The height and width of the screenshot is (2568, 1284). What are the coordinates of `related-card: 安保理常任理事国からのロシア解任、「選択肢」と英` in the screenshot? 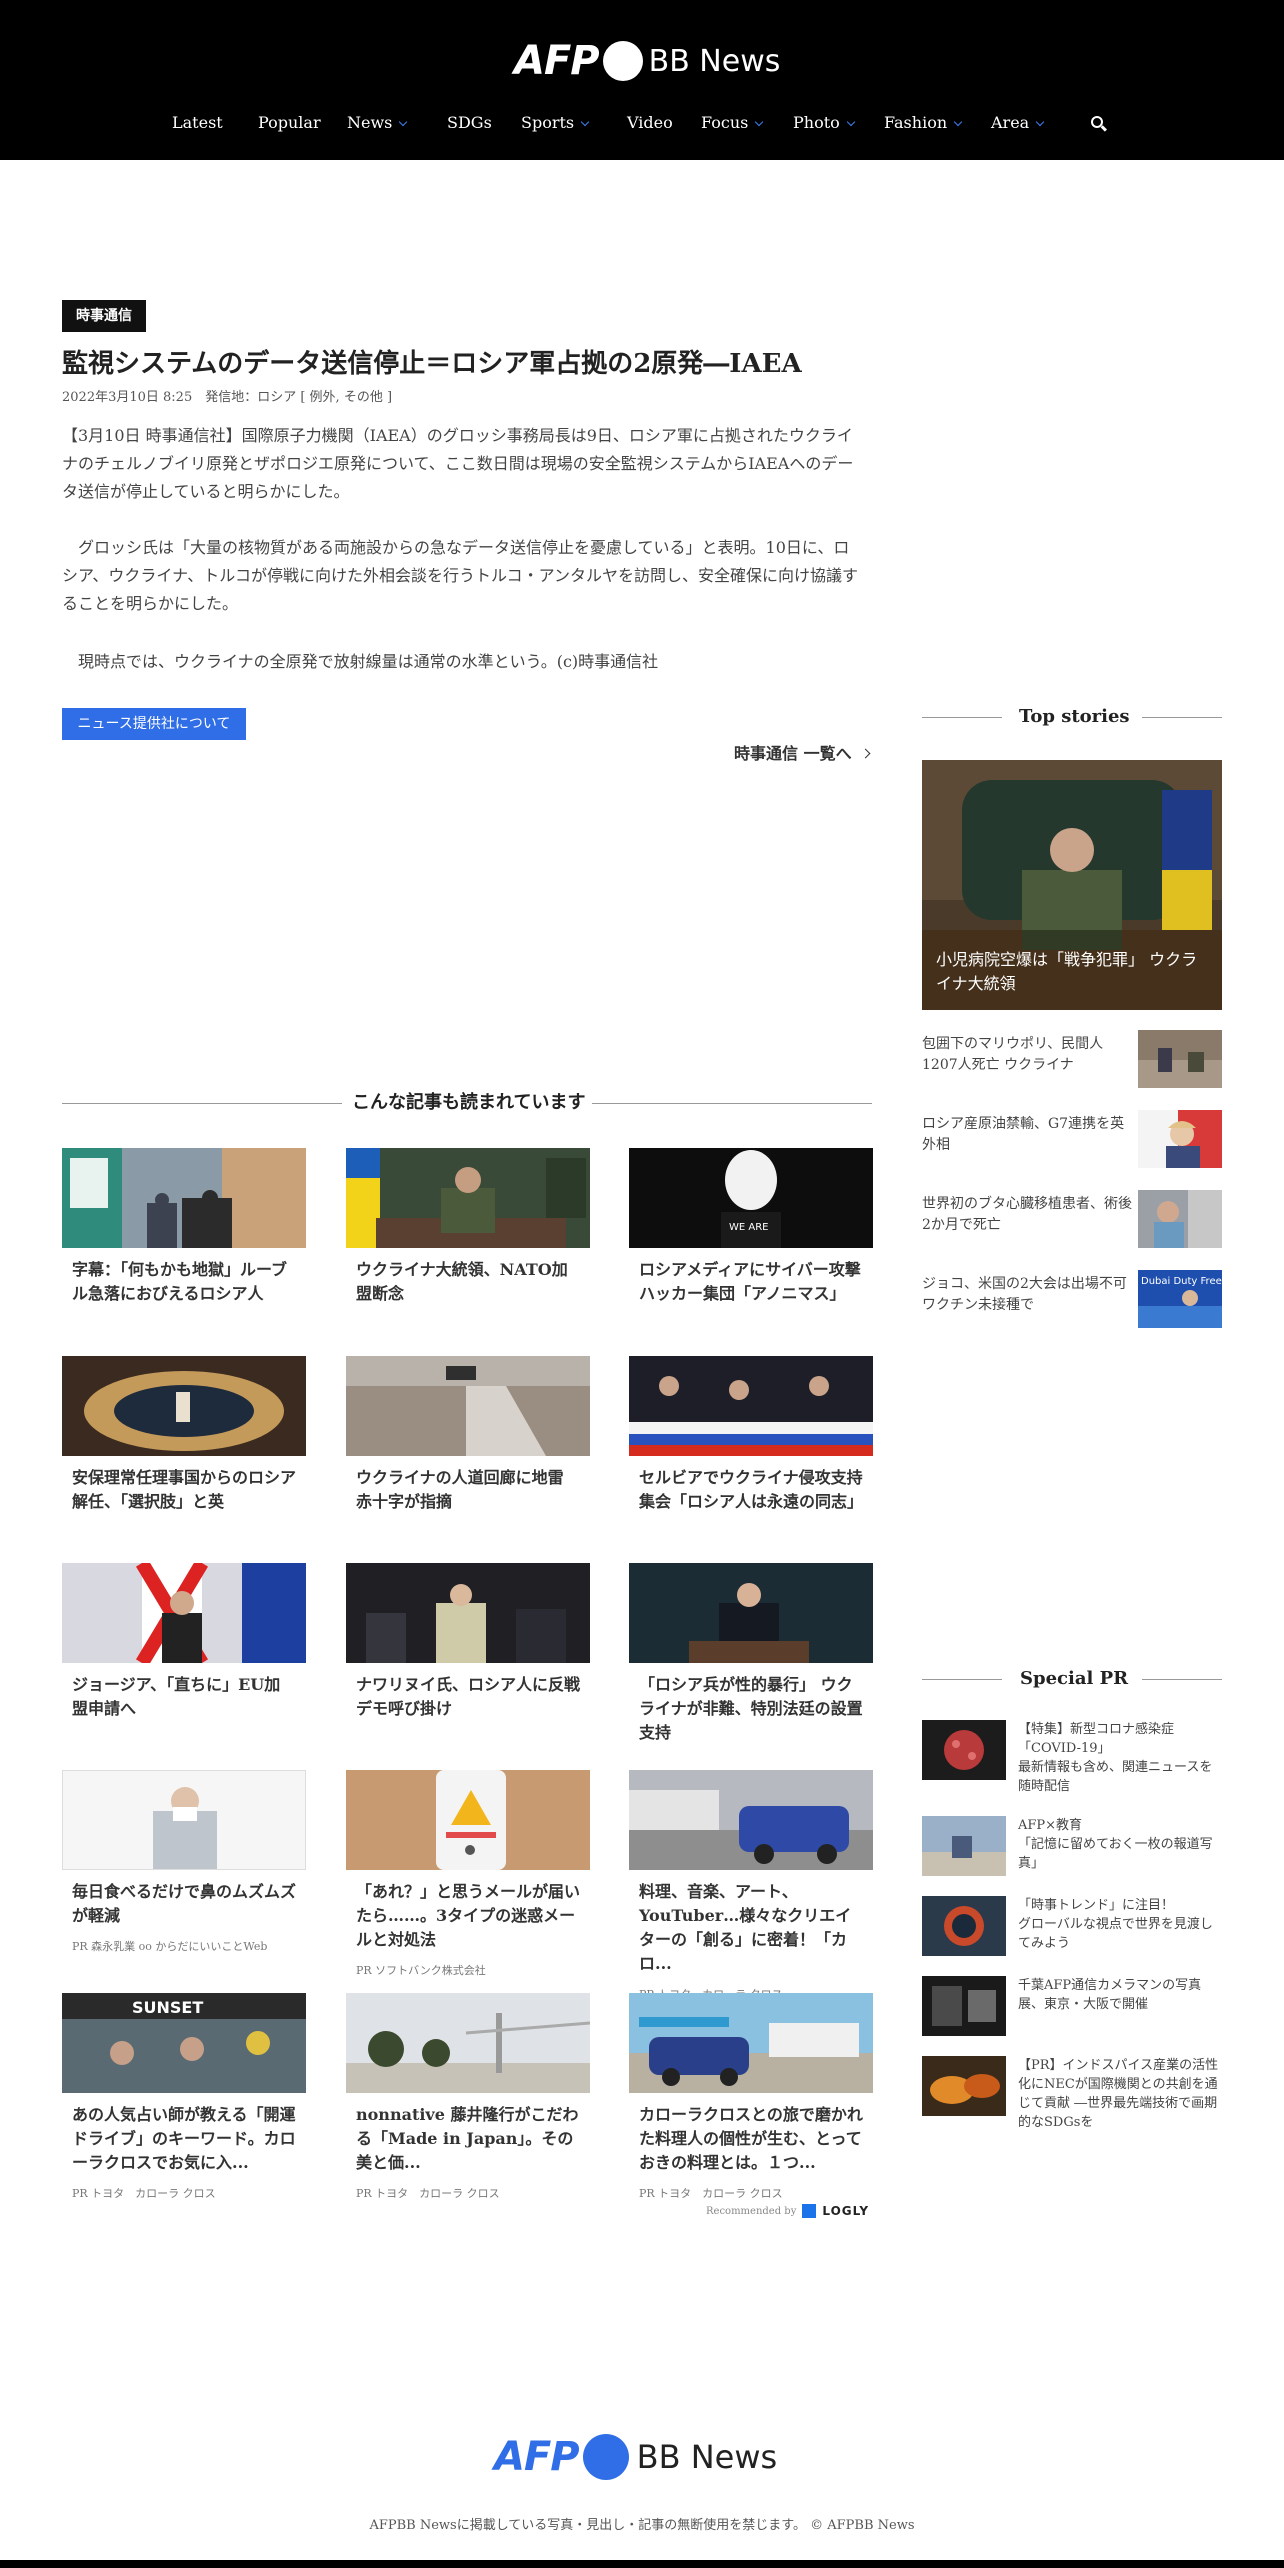 It's located at (184, 1435).